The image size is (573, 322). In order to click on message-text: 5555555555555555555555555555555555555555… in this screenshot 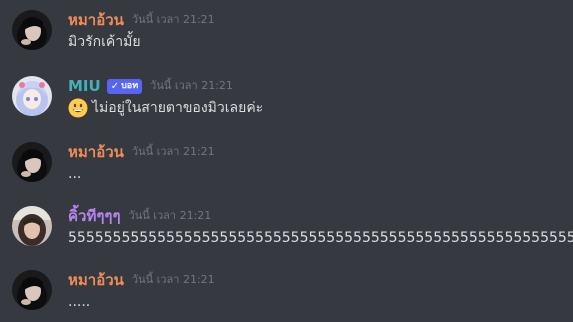, I will do `click(320, 238)`.